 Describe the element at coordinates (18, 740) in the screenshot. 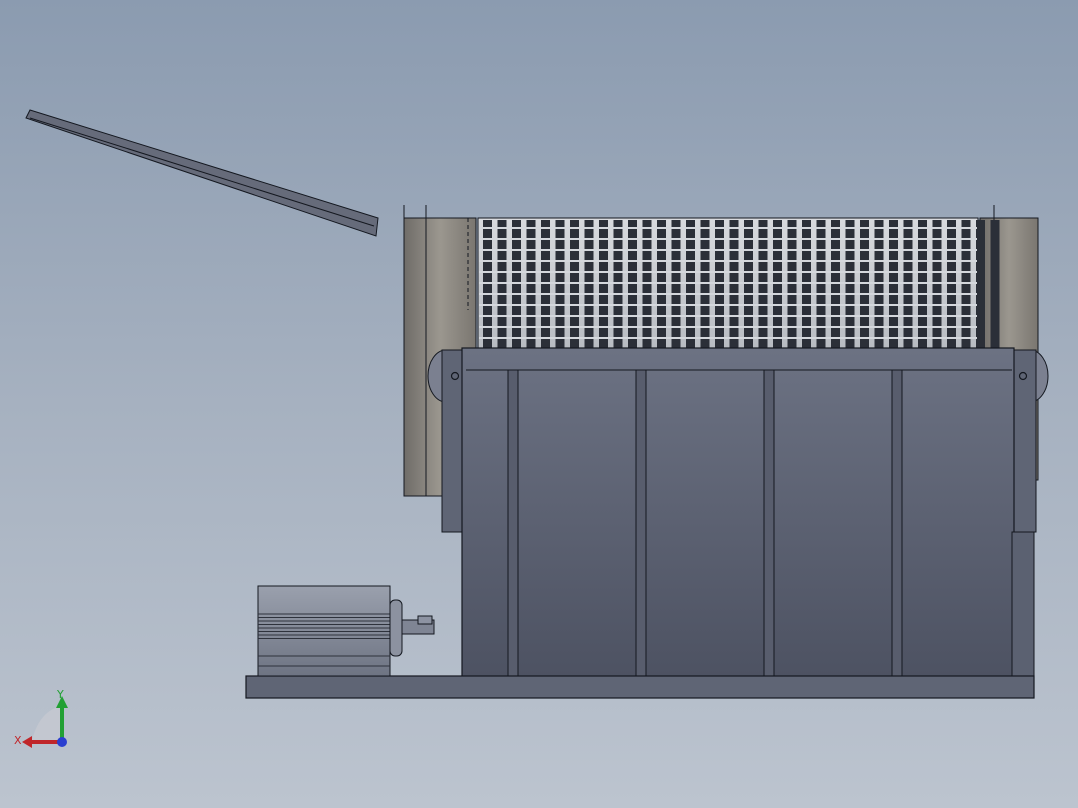

I see `x-axis-label: X` at that location.